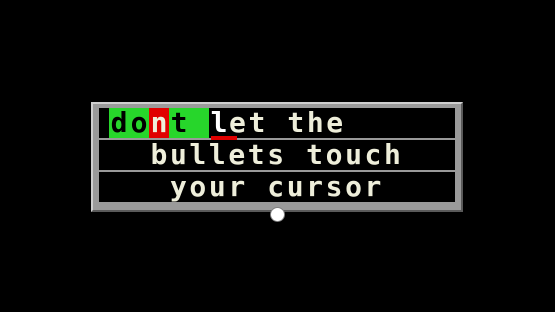  I want to click on text-line-3: your cursor, so click(277, 187).